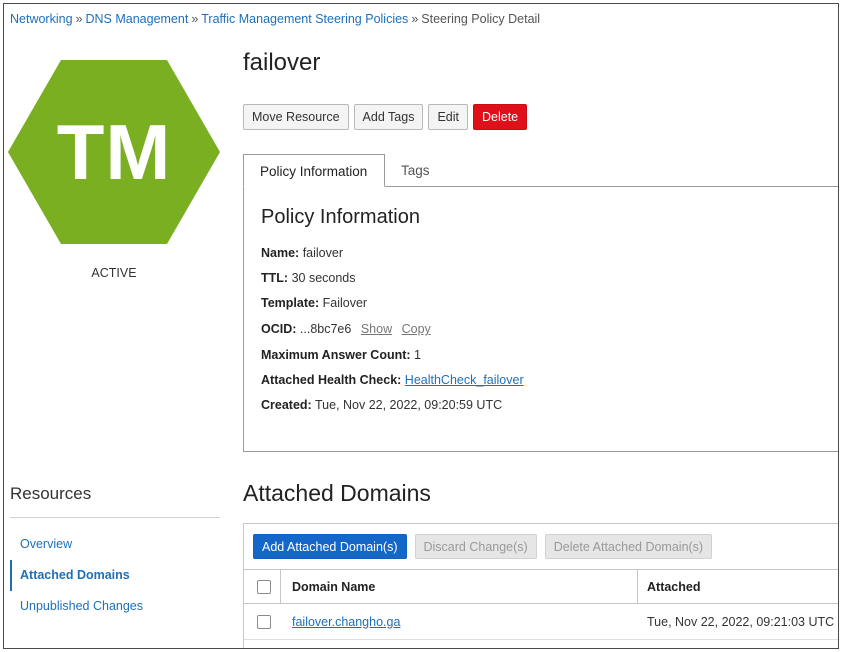 This screenshot has height=652, width=841. I want to click on ttl-label: TTL:, so click(275, 278).